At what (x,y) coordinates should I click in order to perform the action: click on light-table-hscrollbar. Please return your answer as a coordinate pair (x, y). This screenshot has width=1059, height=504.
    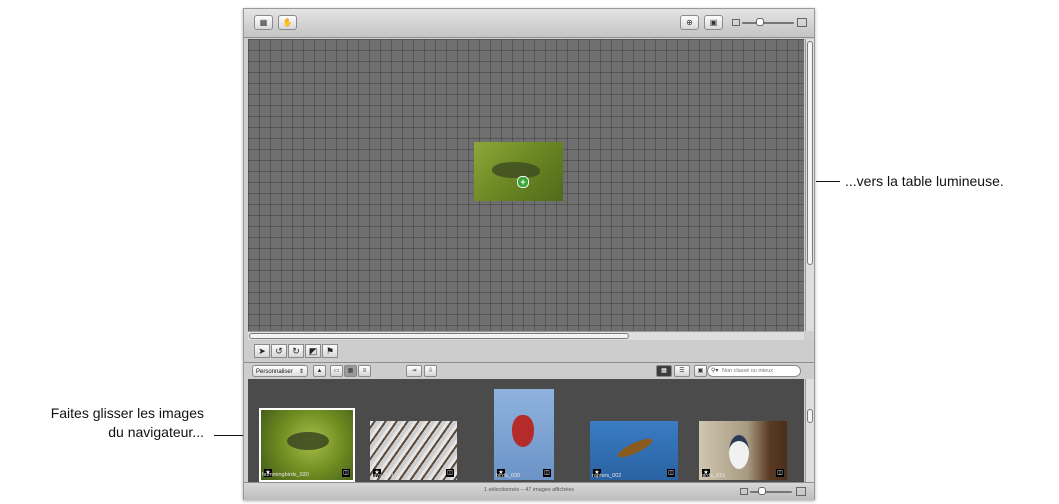
    Looking at the image, I should click on (526, 335).